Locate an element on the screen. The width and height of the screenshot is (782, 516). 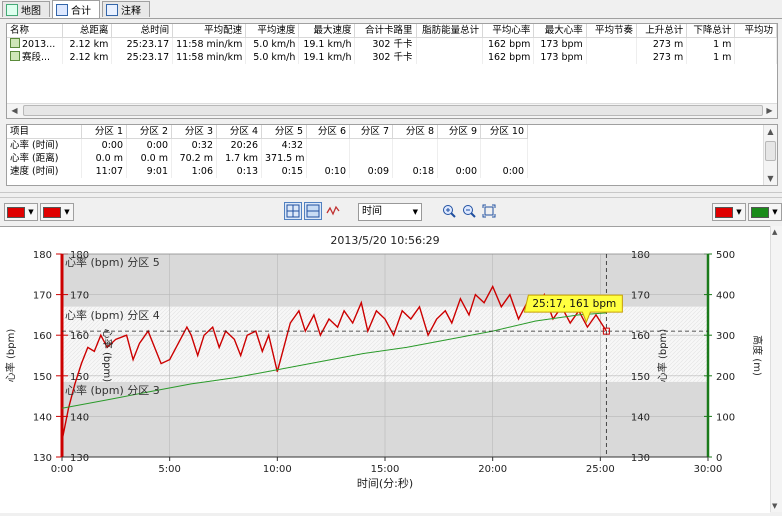
y-tick-label-right-inner: 180 is located at coordinates (640, 255).